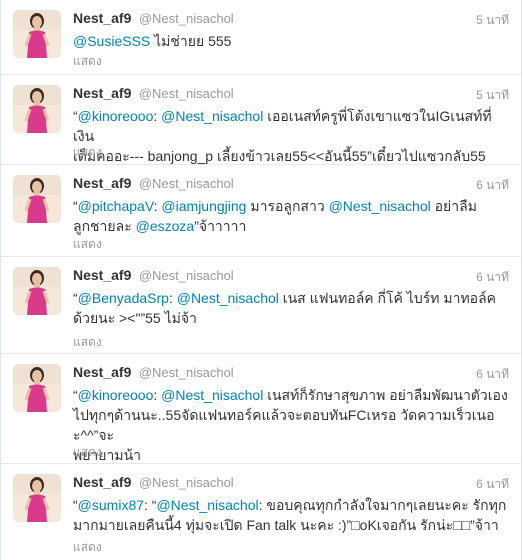 The width and height of the screenshot is (524, 560). Describe the element at coordinates (287, 206) in the screenshot. I see `tweet-text-segment: มารอลูกสาว` at that location.